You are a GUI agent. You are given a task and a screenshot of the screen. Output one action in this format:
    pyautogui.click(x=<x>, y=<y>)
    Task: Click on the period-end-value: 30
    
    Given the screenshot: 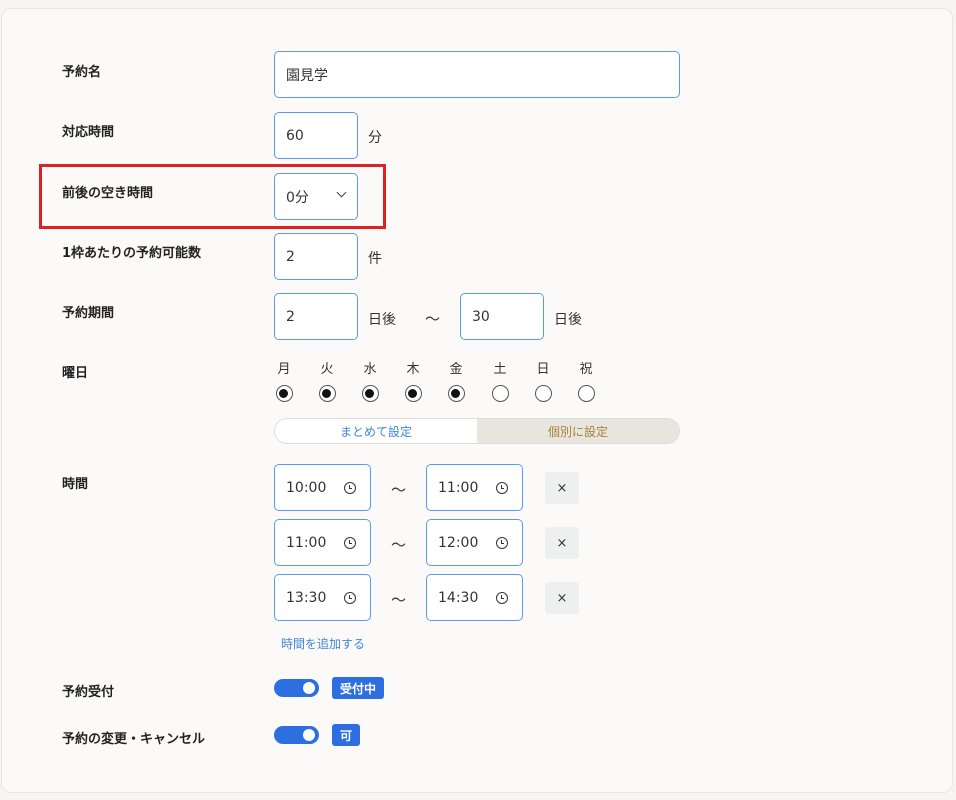 What is the action you would take?
    pyautogui.click(x=481, y=316)
    